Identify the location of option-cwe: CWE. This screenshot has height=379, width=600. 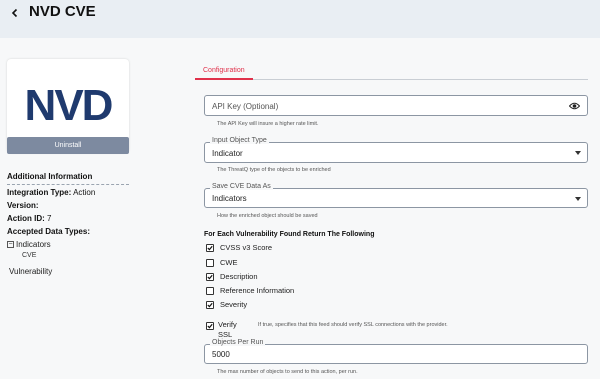
(222, 262).